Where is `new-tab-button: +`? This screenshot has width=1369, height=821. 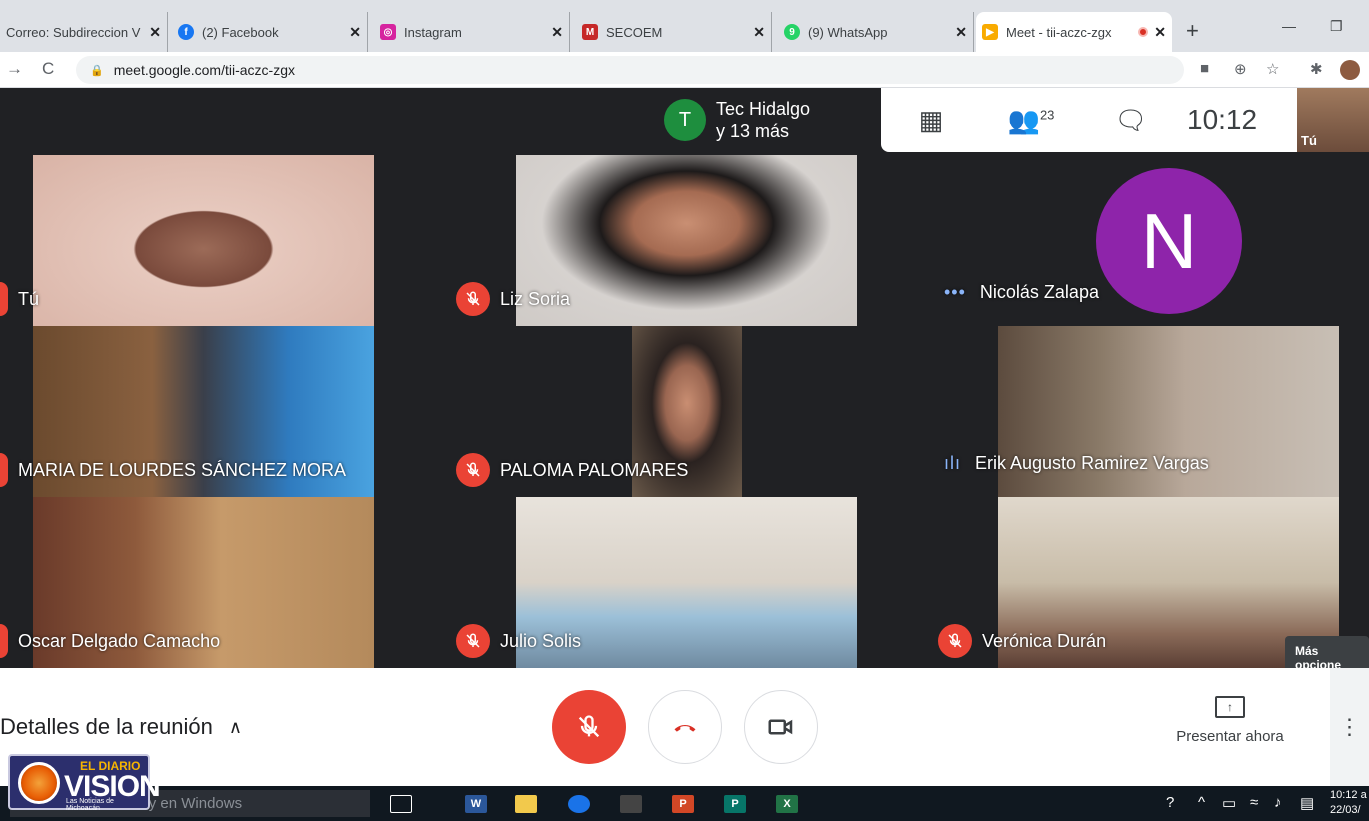
new-tab-button: + is located at coordinates (1192, 31).